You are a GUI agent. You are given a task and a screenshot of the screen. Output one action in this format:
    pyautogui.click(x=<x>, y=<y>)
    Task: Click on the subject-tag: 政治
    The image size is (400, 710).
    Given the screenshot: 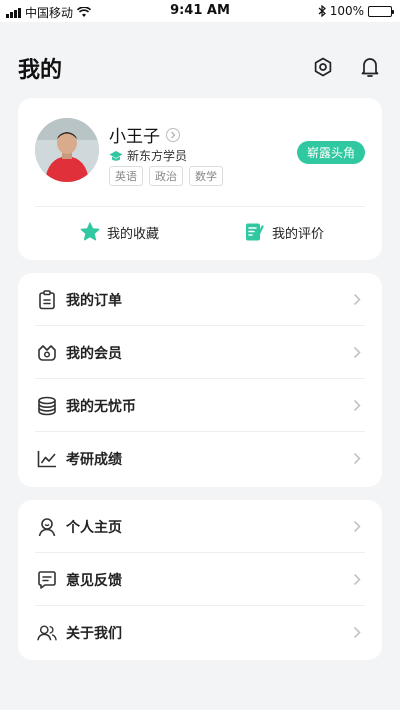 What is the action you would take?
    pyautogui.click(x=166, y=176)
    